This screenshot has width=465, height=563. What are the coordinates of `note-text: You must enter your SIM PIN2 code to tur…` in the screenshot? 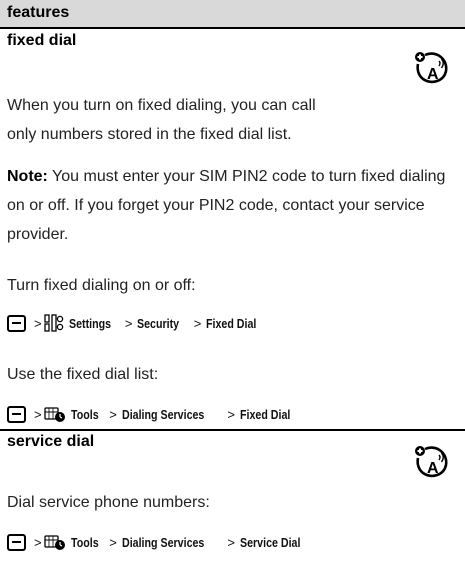 It's located at (226, 205).